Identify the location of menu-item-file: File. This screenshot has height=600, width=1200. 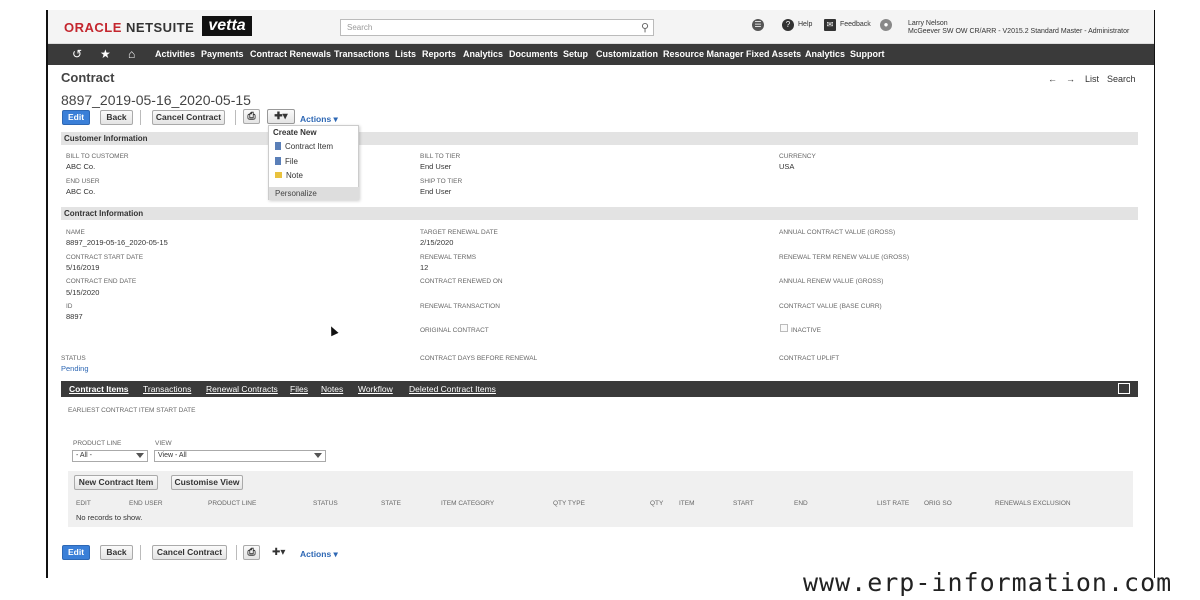
(286, 161).